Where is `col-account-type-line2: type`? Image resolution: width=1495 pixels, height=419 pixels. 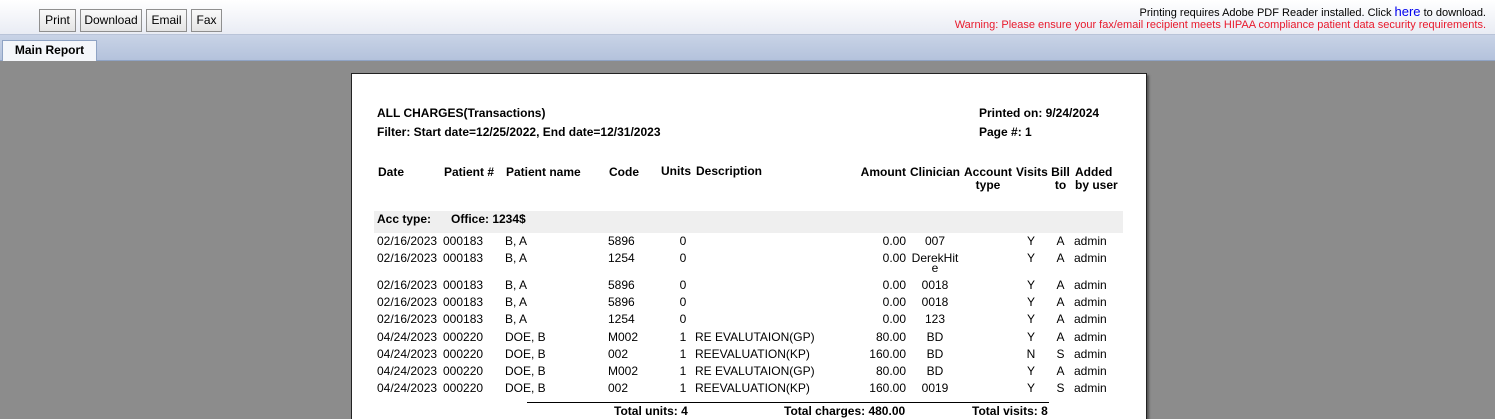
col-account-type-line2: type is located at coordinates (988, 185).